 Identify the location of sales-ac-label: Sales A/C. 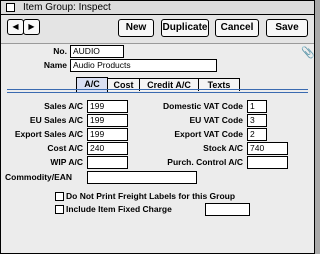
(63, 106).